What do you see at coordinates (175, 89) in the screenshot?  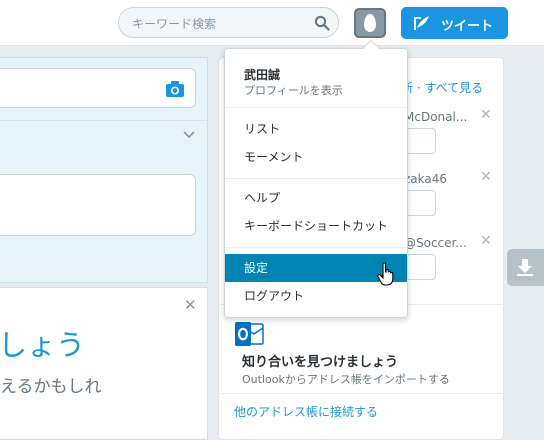 I see `camera-icon` at bounding box center [175, 89].